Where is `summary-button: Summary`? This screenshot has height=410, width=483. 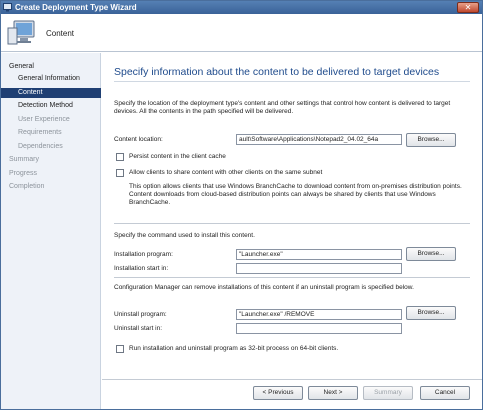
summary-button: Summary is located at coordinates (388, 393).